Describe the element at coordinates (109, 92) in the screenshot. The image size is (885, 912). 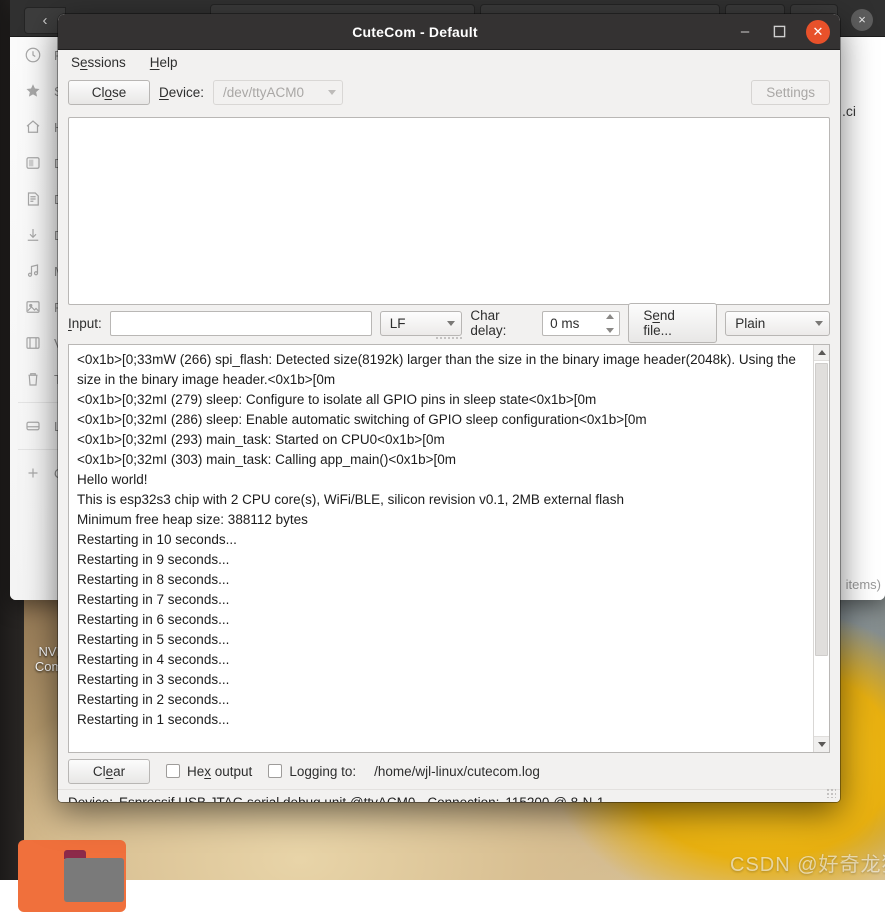
I see `close-session-button: Close` at that location.